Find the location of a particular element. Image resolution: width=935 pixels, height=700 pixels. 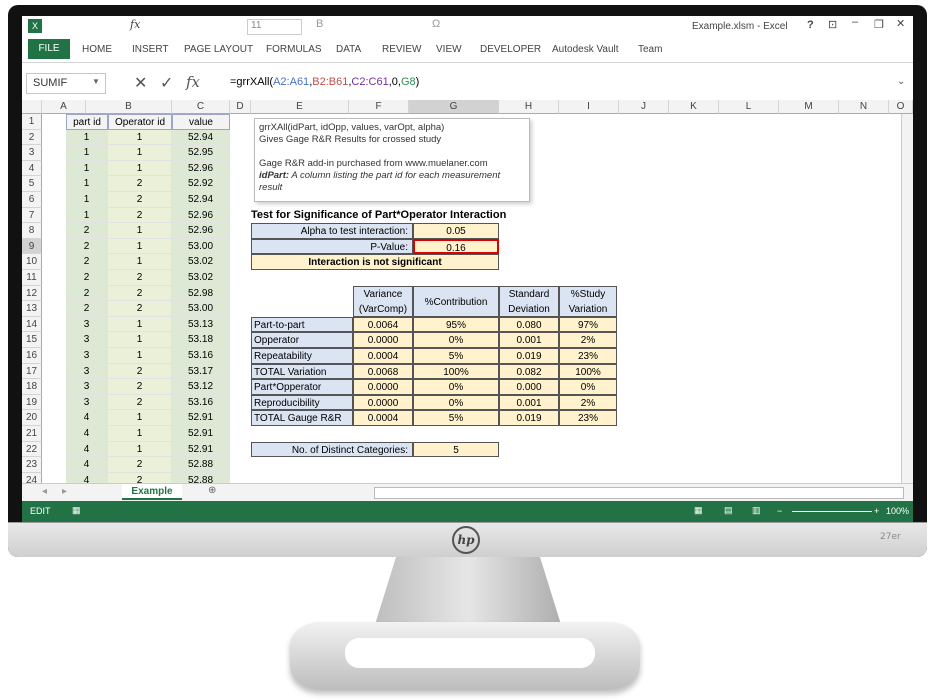

alpha-value: 0.05 is located at coordinates (456, 231).